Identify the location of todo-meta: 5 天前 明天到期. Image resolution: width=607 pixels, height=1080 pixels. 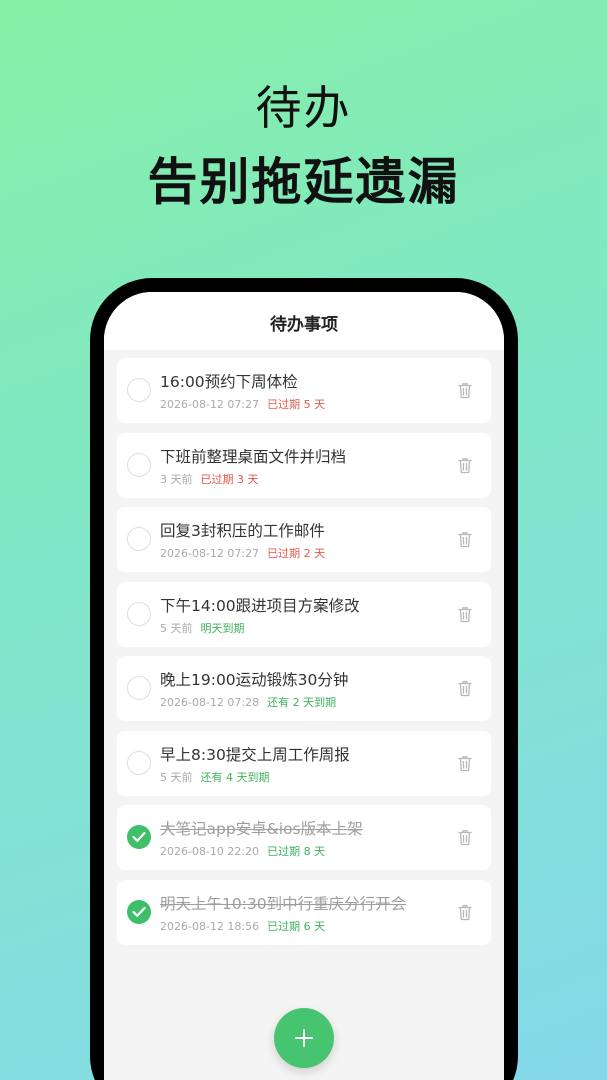
(202, 628).